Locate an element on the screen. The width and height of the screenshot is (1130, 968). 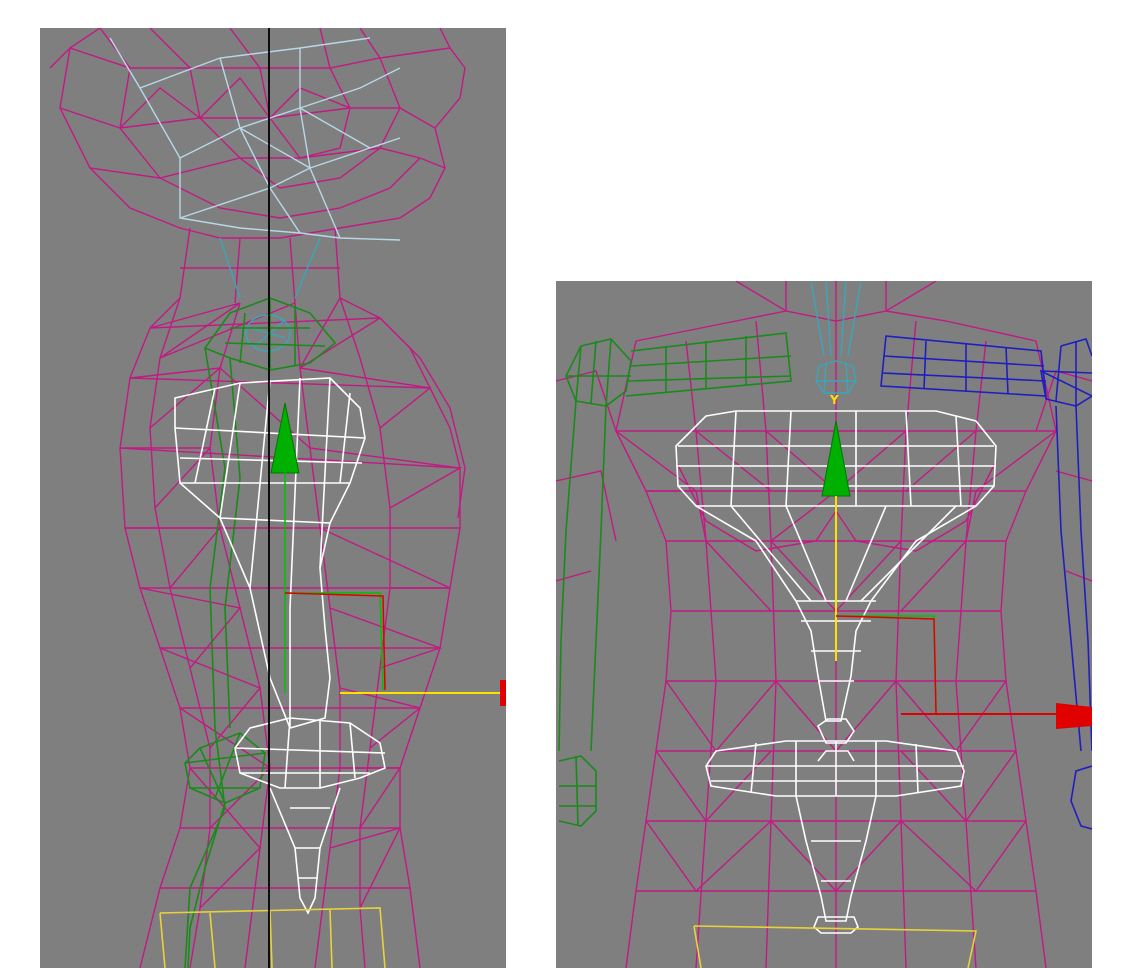
pelvis-bone-side is located at coordinates (272, 937).